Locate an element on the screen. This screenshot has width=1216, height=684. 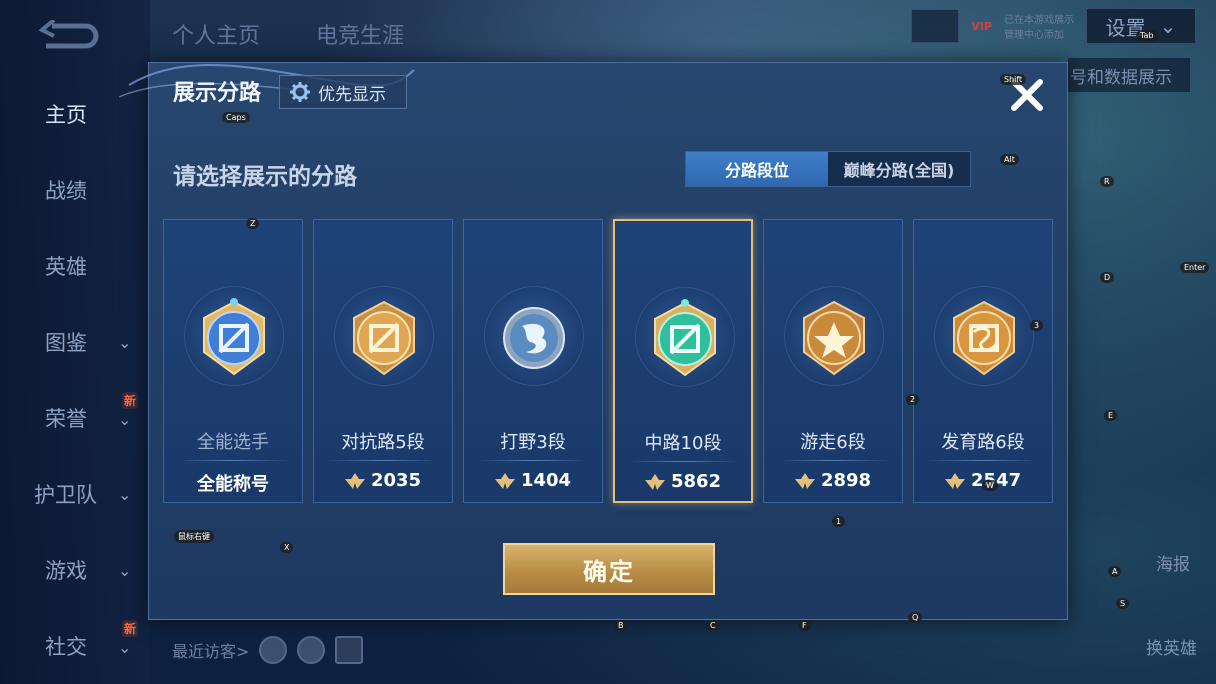
farm-lane-emblem-icon is located at coordinates (984, 338).